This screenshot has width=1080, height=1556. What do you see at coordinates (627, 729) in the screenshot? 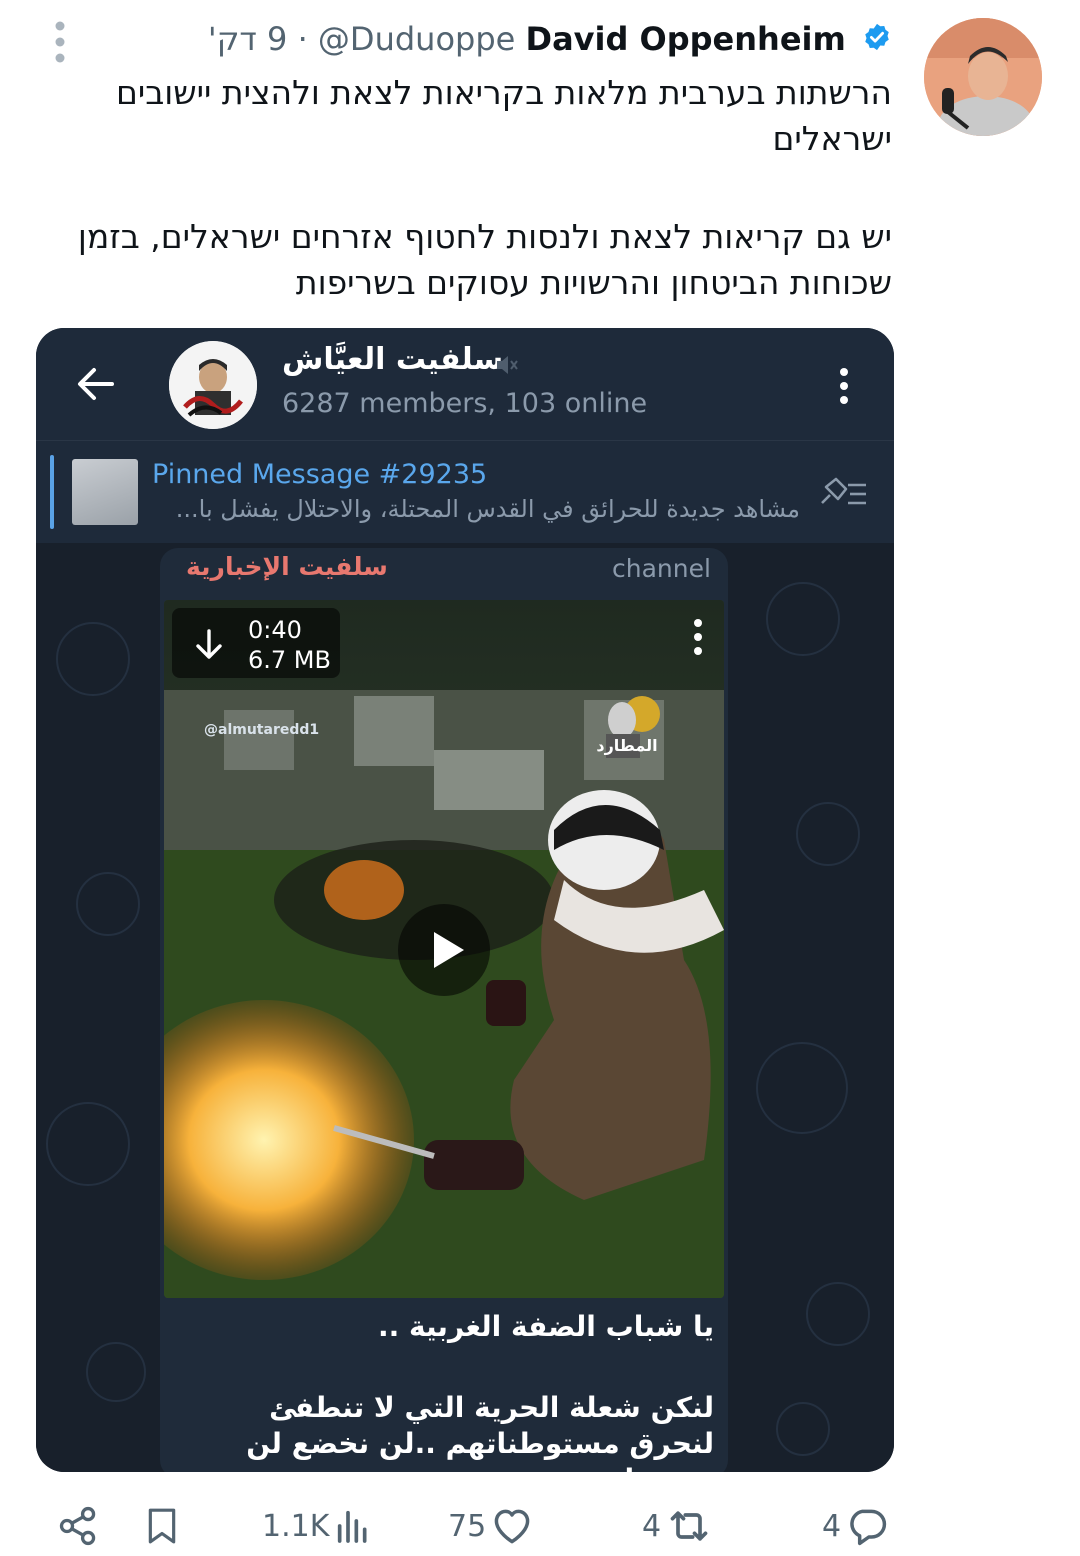
I see `video-logo-emblem: المطارد` at bounding box center [627, 729].